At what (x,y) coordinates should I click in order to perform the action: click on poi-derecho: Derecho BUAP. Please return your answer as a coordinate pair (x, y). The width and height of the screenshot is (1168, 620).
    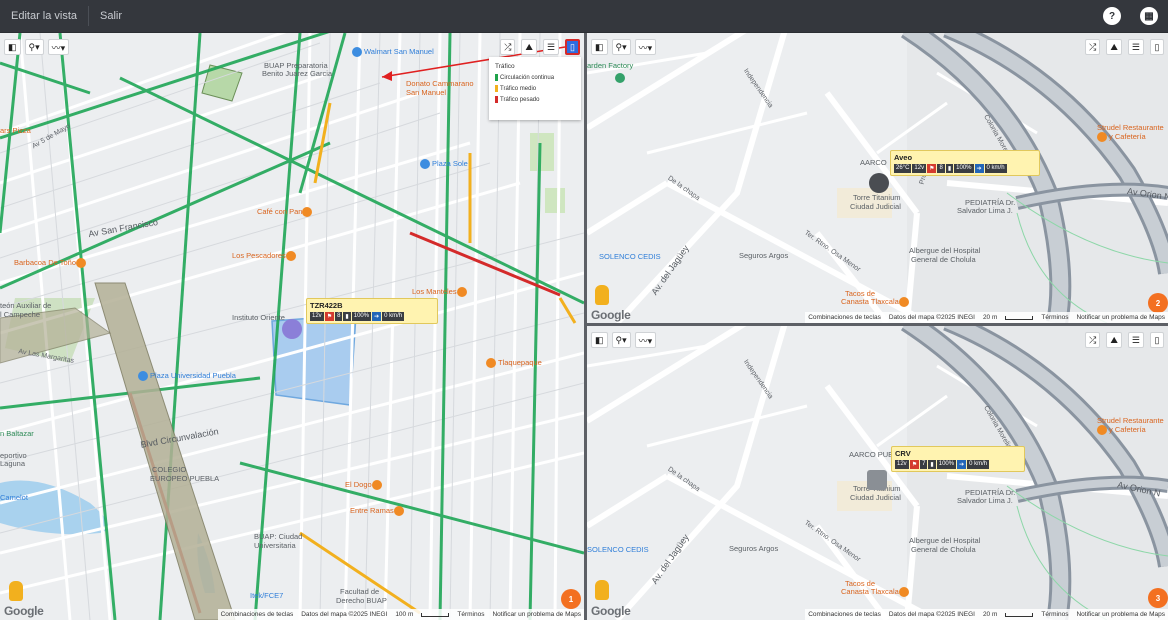
    Looking at the image, I should click on (361, 600).